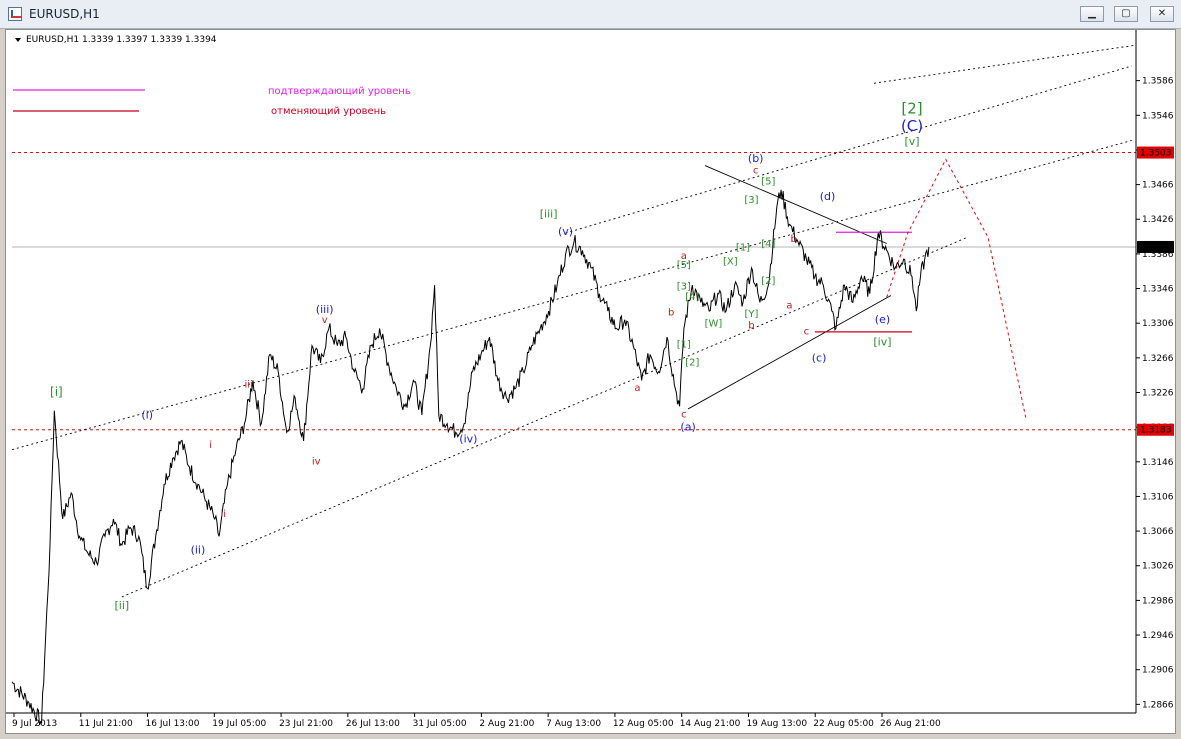 This screenshot has height=739, width=1181. Describe the element at coordinates (1158, 567) in the screenshot. I see `y-tick-label: 1.3026` at that location.